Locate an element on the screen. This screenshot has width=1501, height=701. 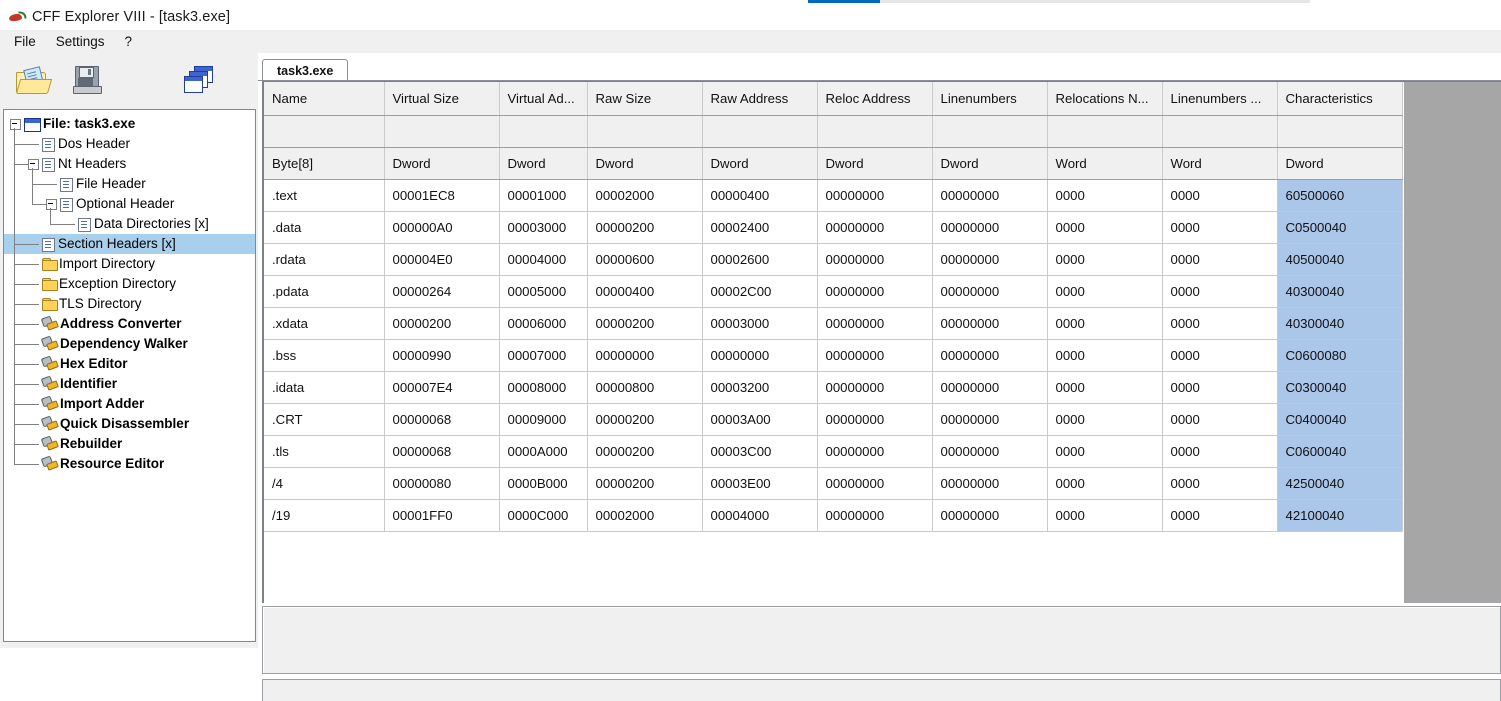
tree-item-resource-editor: Resource Editor is located at coordinates (129, 464).